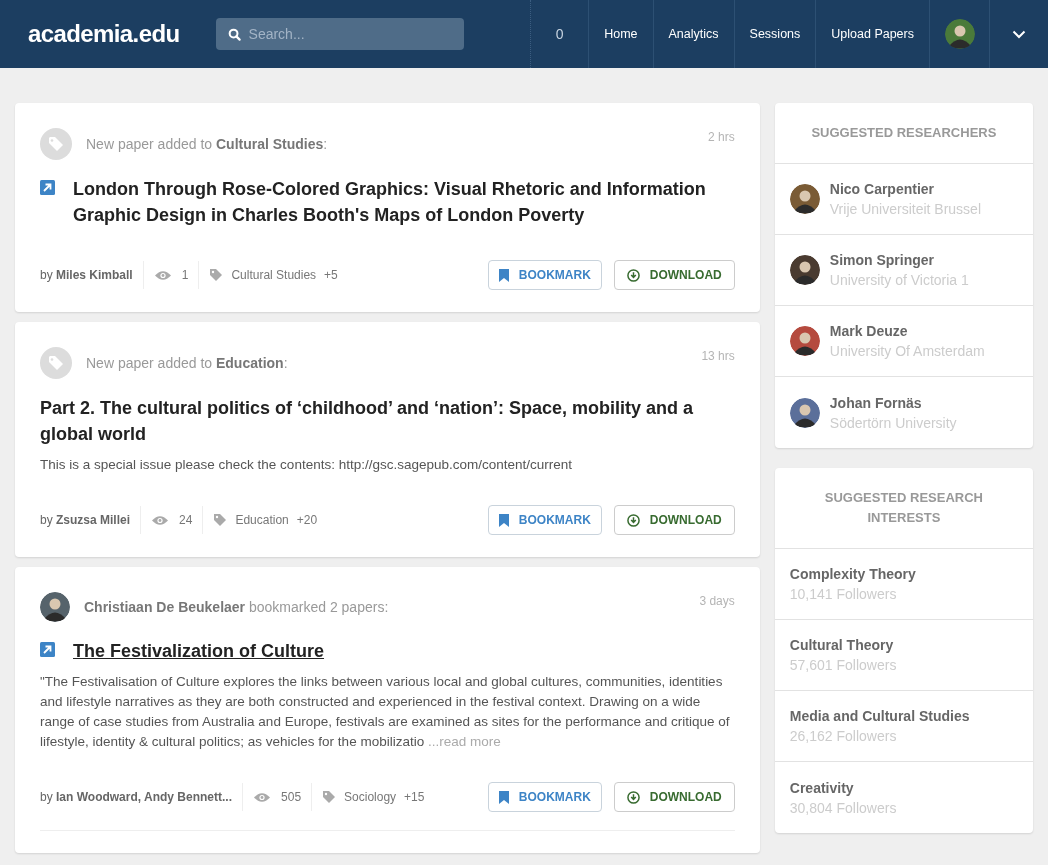  I want to click on nav-link: Home, so click(621, 34).